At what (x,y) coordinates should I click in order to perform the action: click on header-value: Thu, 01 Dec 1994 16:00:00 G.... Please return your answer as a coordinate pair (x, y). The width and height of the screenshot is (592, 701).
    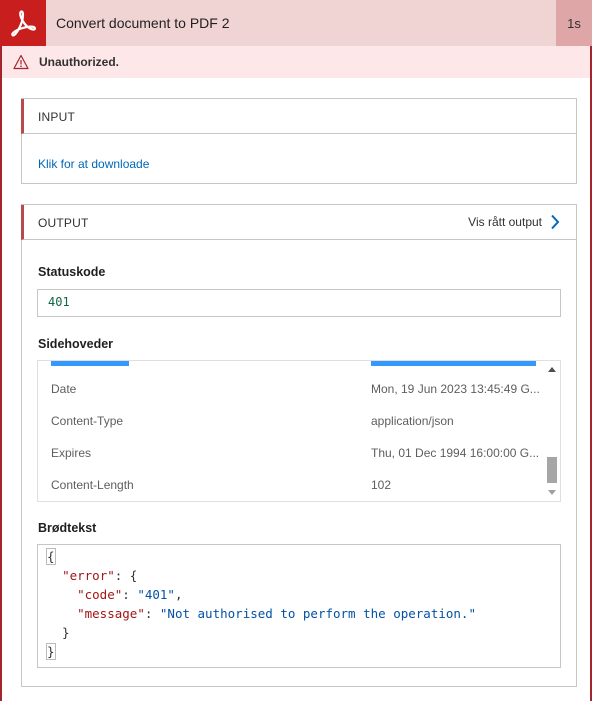
    Looking at the image, I should click on (455, 453).